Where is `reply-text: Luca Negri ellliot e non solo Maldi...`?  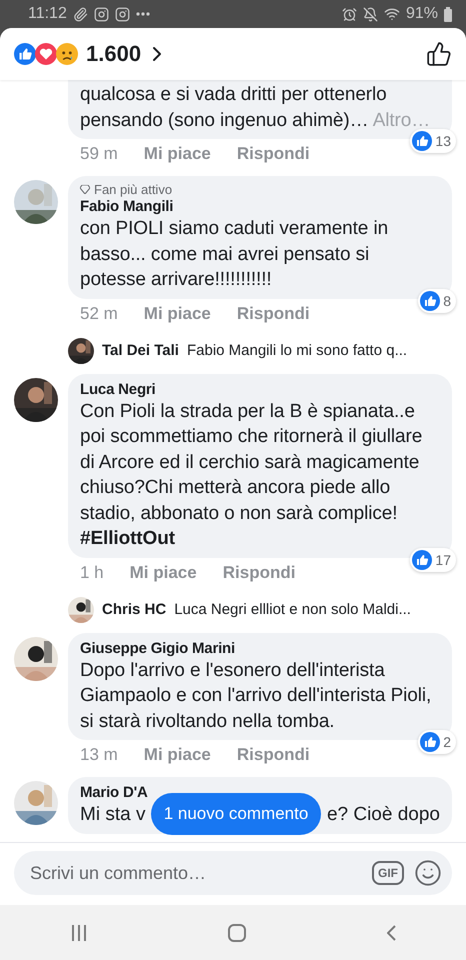
reply-text: Luca Negri ellliot e non solo Maldi... is located at coordinates (292, 609).